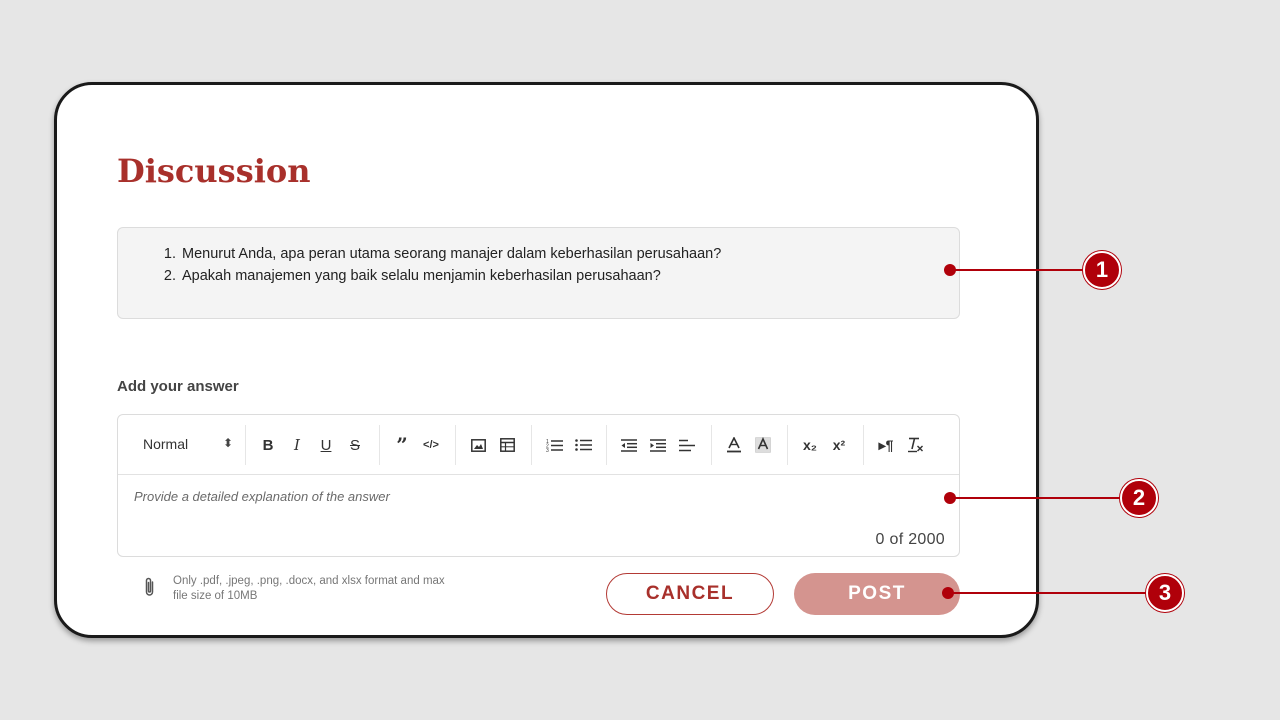 The width and height of the screenshot is (1280, 720). Describe the element at coordinates (166, 444) in the screenshot. I see `format-select-value: Normal` at that location.